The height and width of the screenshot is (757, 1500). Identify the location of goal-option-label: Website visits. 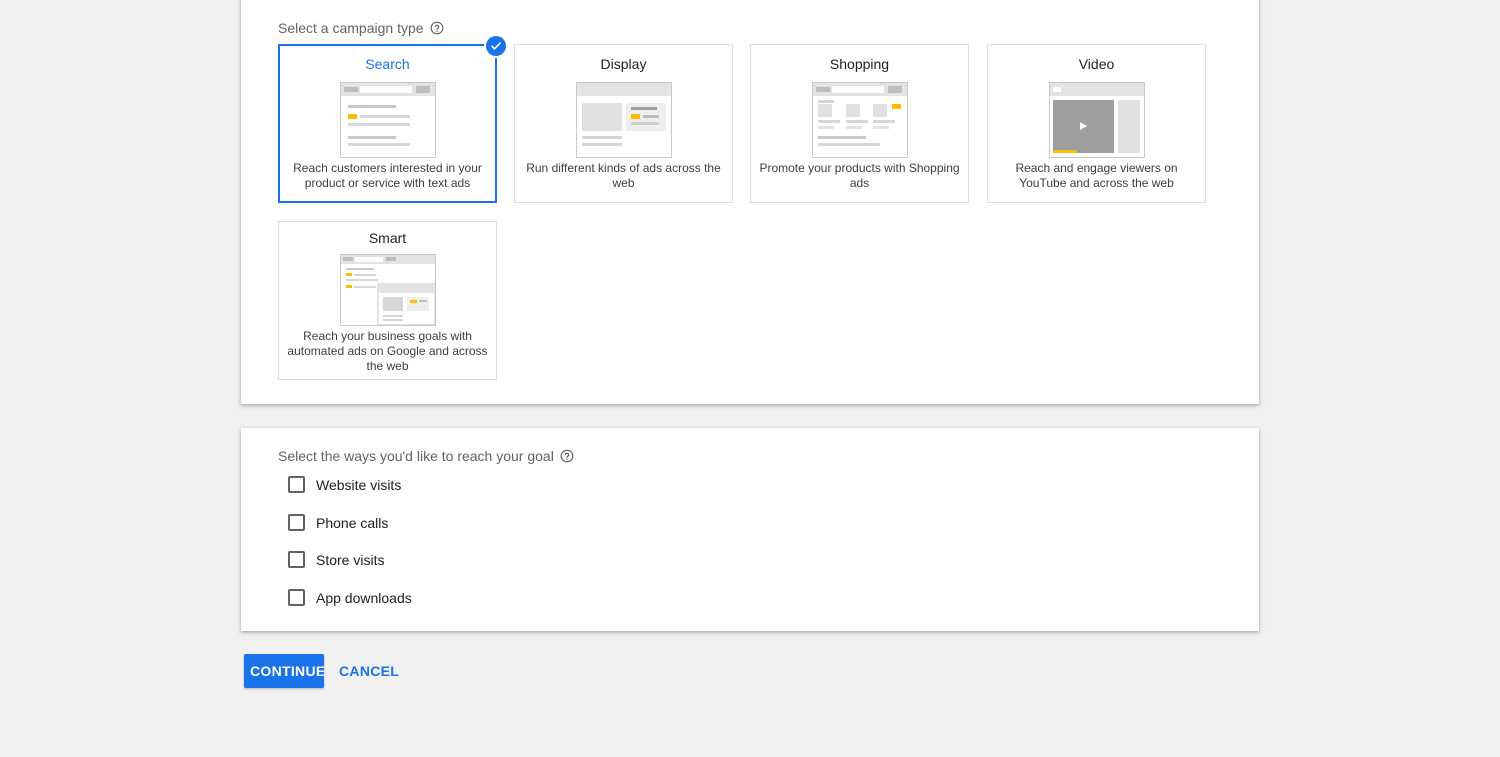
(359, 484).